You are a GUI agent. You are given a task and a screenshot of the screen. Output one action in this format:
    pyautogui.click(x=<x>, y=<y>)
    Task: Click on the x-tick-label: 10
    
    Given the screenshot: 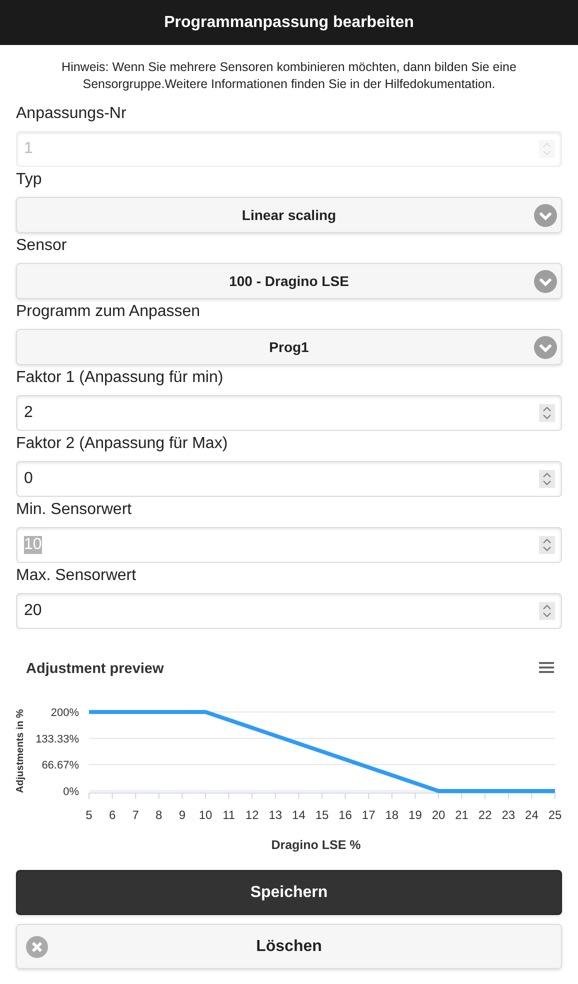 What is the action you would take?
    pyautogui.click(x=205, y=815)
    